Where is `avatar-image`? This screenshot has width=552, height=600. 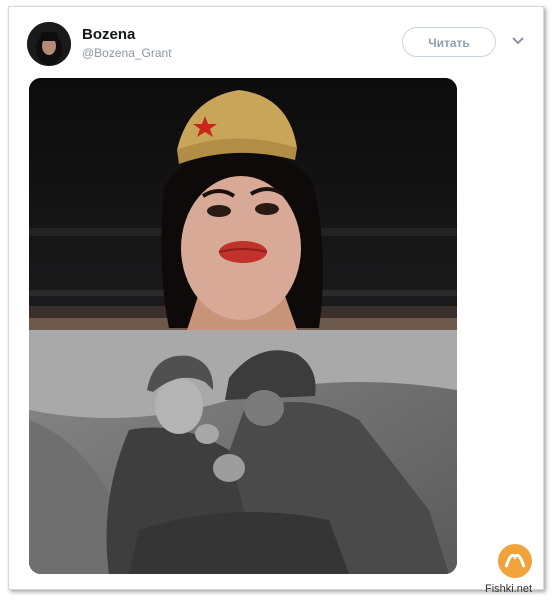
avatar-image is located at coordinates (49, 44).